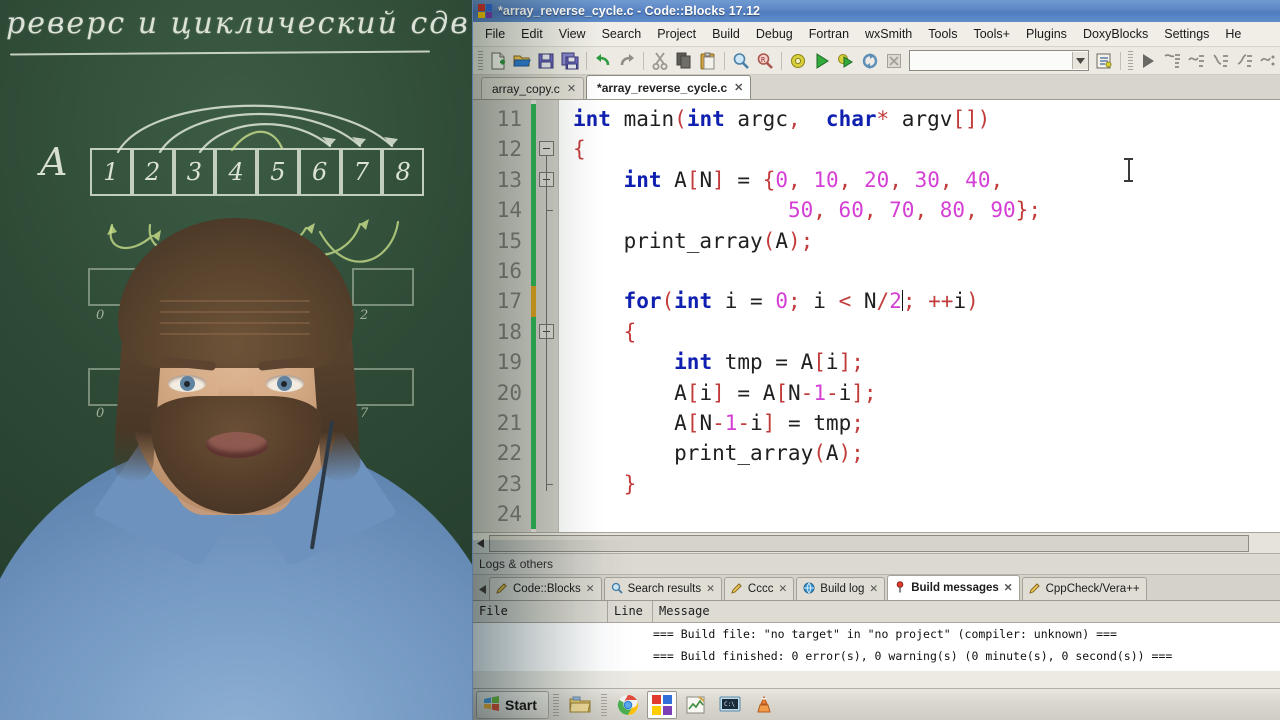  Describe the element at coordinates (869, 543) in the screenshot. I see `scrollbar-thumb` at that location.